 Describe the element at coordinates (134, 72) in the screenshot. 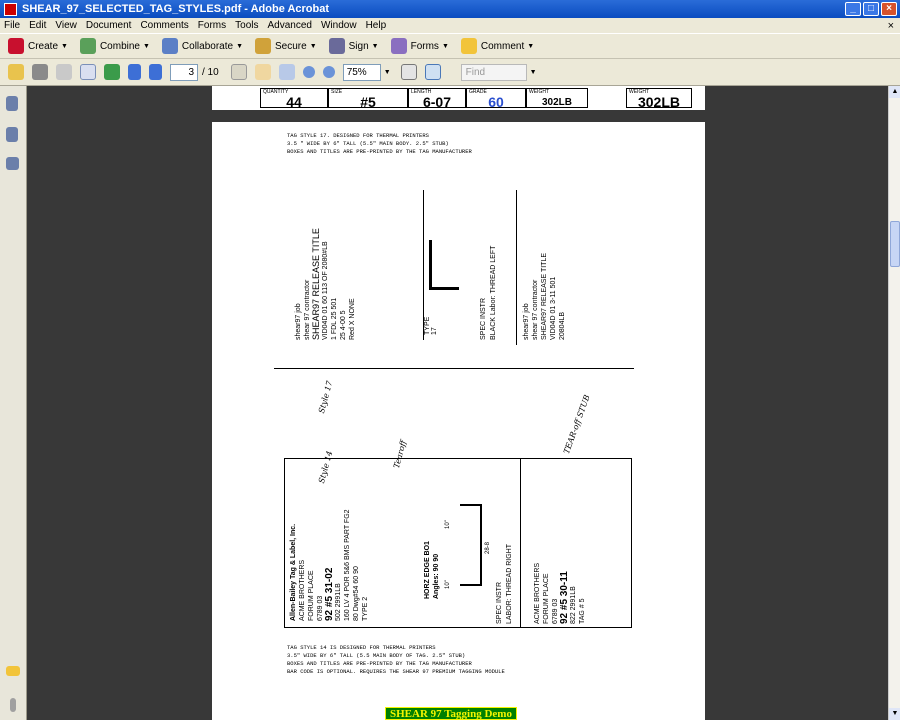

I see `previous-page-icon` at that location.